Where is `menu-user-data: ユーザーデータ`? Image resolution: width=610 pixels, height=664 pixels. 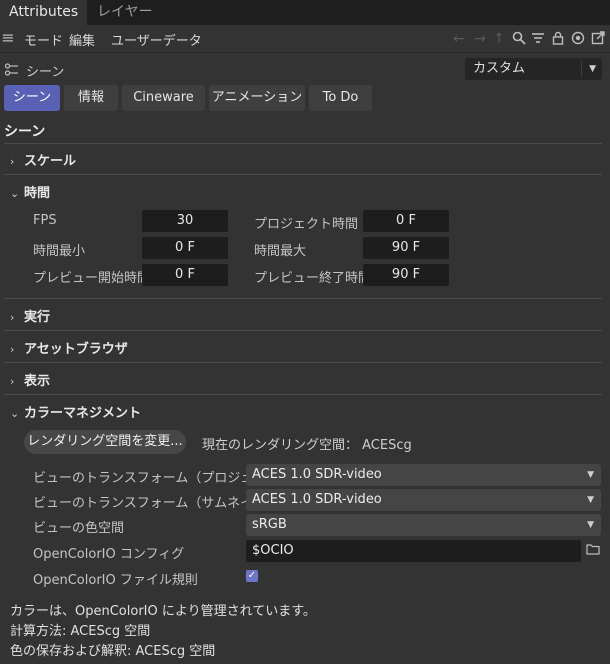
menu-user-data: ユーザーデータ is located at coordinates (156, 39).